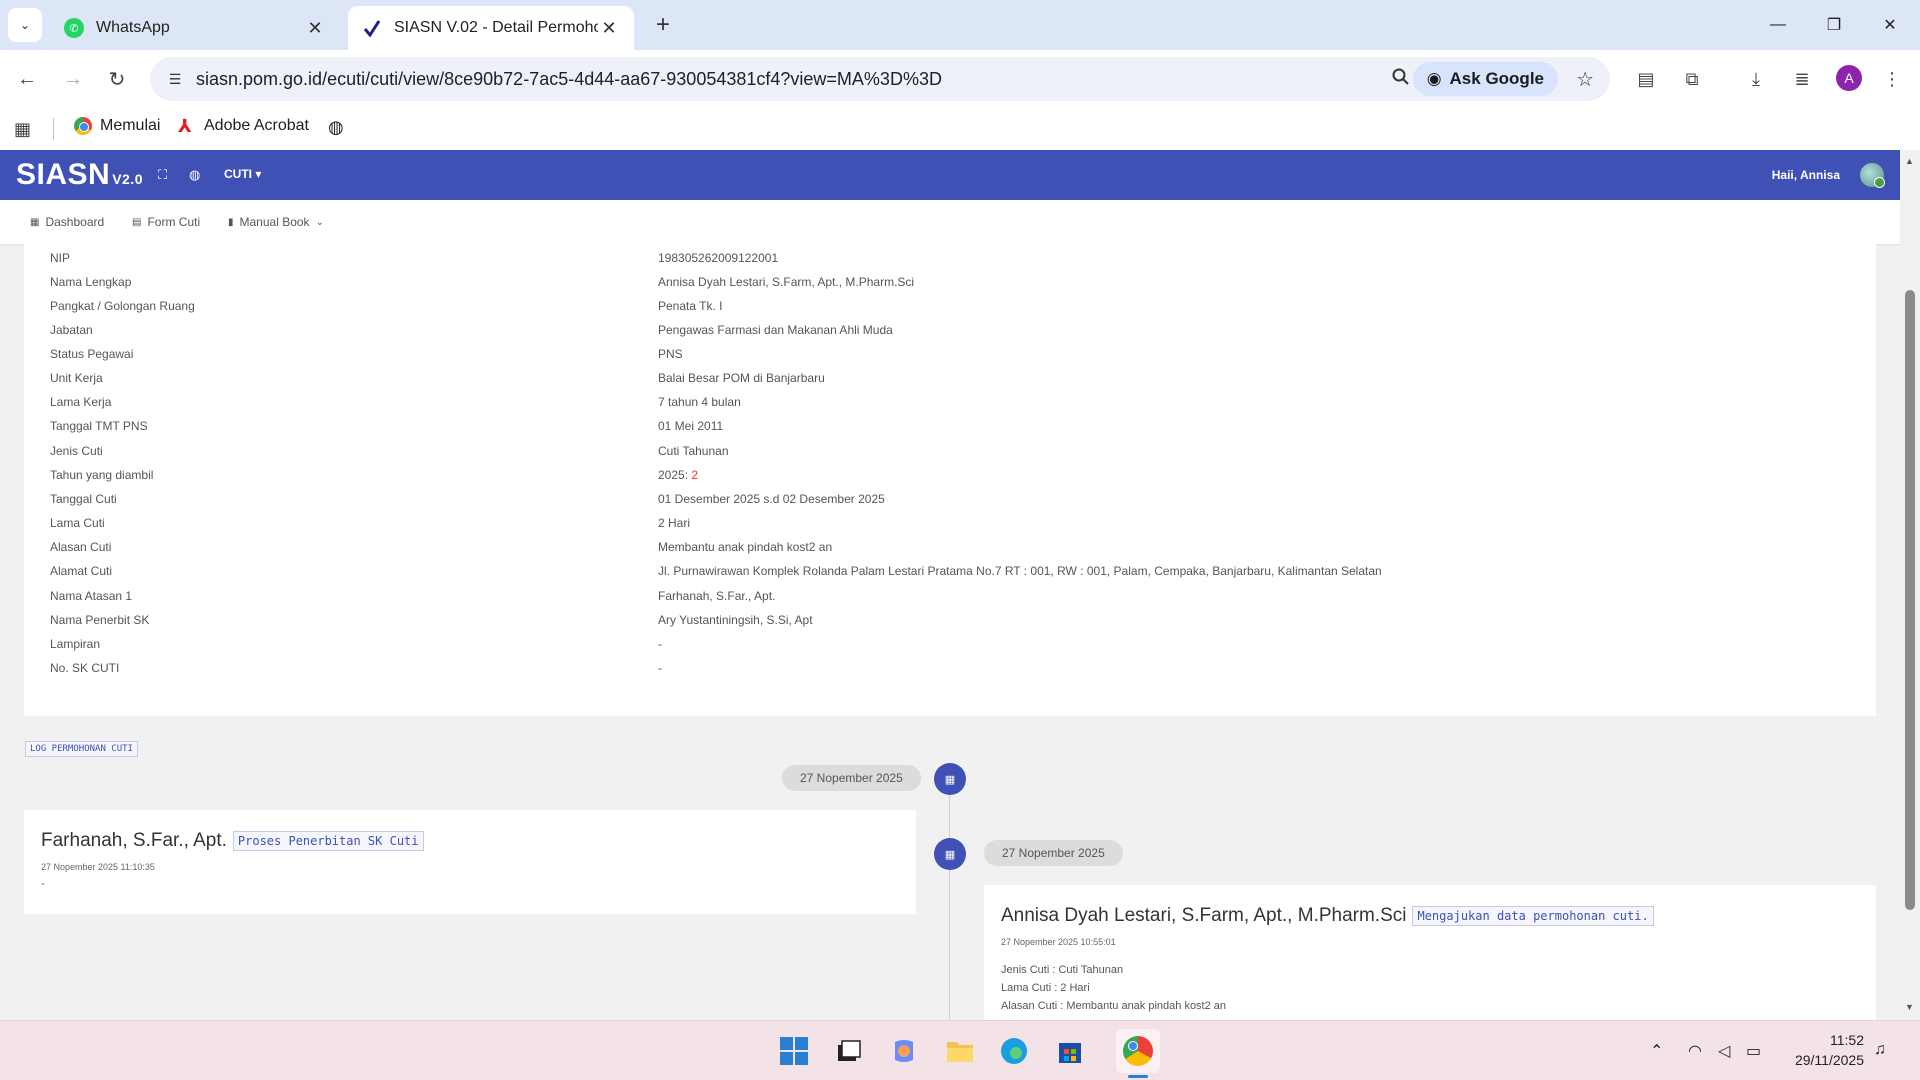 The image size is (1920, 1080). Describe the element at coordinates (693, 451) in the screenshot. I see `detail-value: Cuti Tahunan` at that location.